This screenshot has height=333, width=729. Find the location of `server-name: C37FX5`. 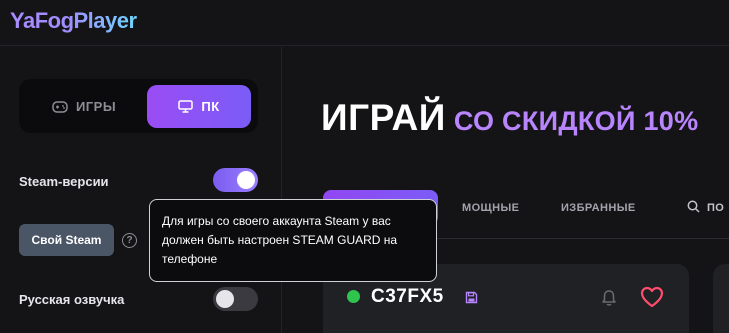

server-name: C37FX5 is located at coordinates (407, 296).